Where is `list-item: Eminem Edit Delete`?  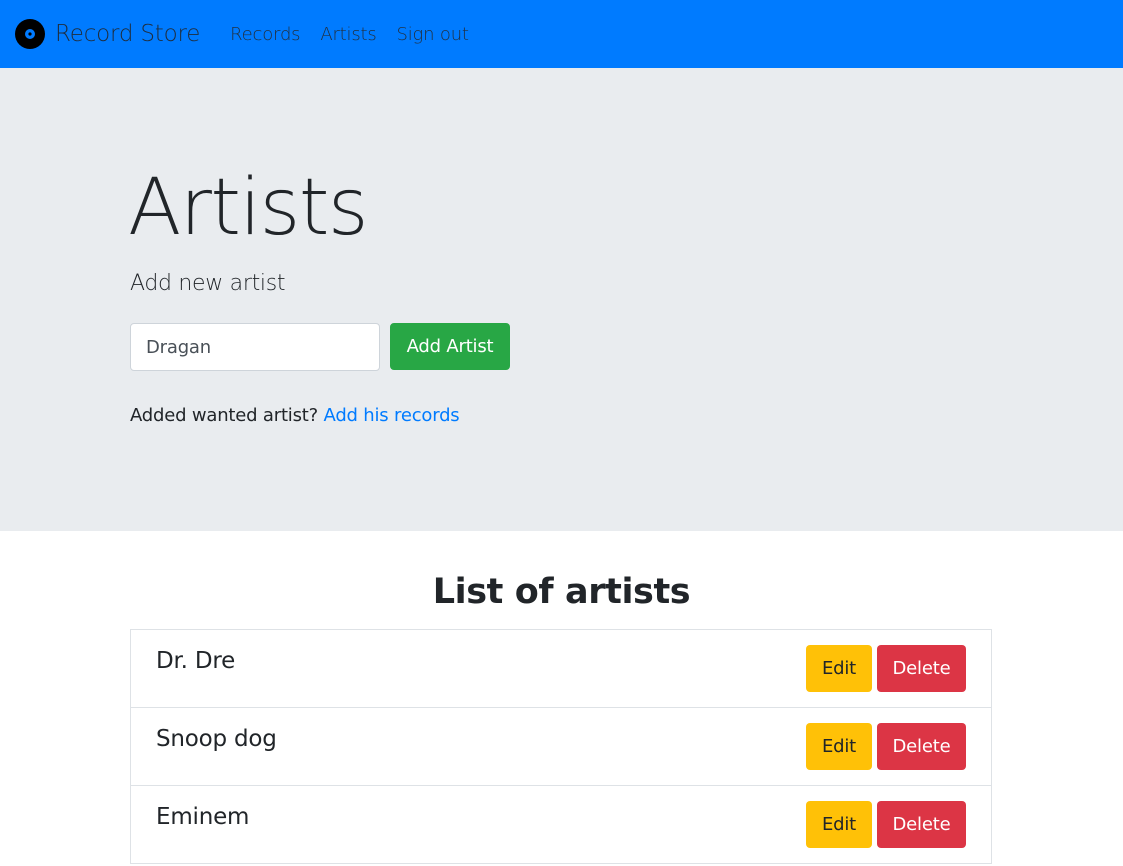 list-item: Eminem Edit Delete is located at coordinates (561, 825).